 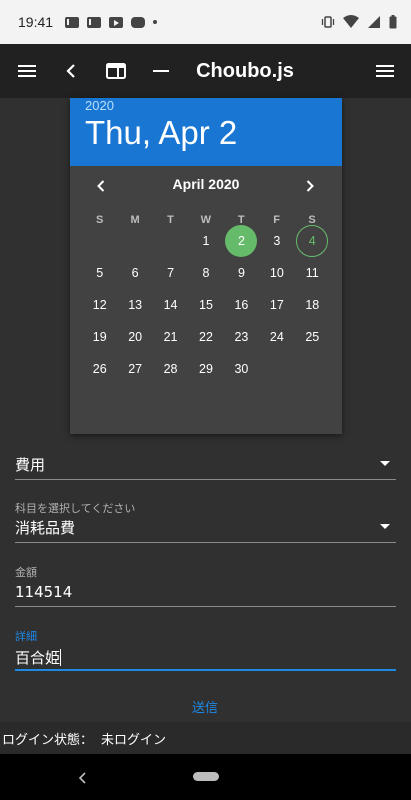 I want to click on calendar-day: 13, so click(x=135, y=305).